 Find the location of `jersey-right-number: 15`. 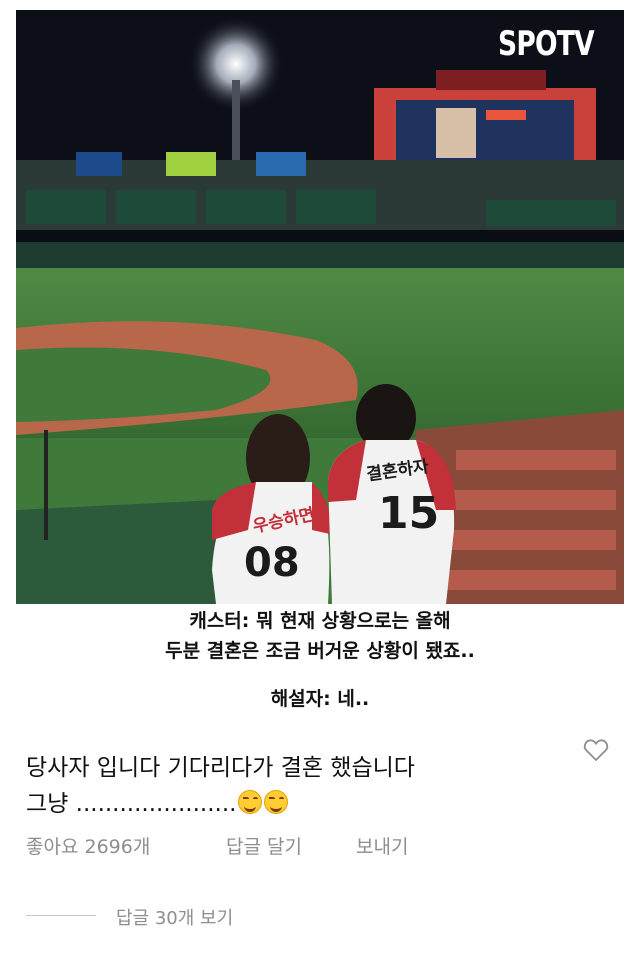

jersey-right-number: 15 is located at coordinates (409, 513).